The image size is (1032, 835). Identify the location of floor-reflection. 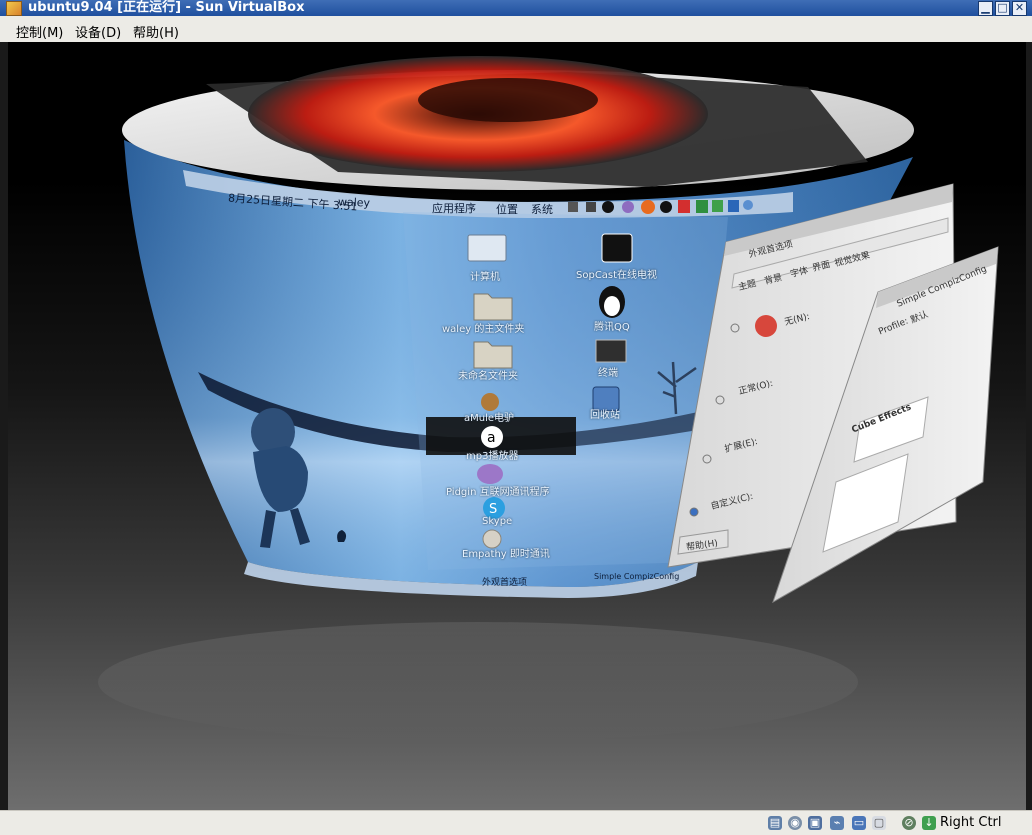
(478, 682).